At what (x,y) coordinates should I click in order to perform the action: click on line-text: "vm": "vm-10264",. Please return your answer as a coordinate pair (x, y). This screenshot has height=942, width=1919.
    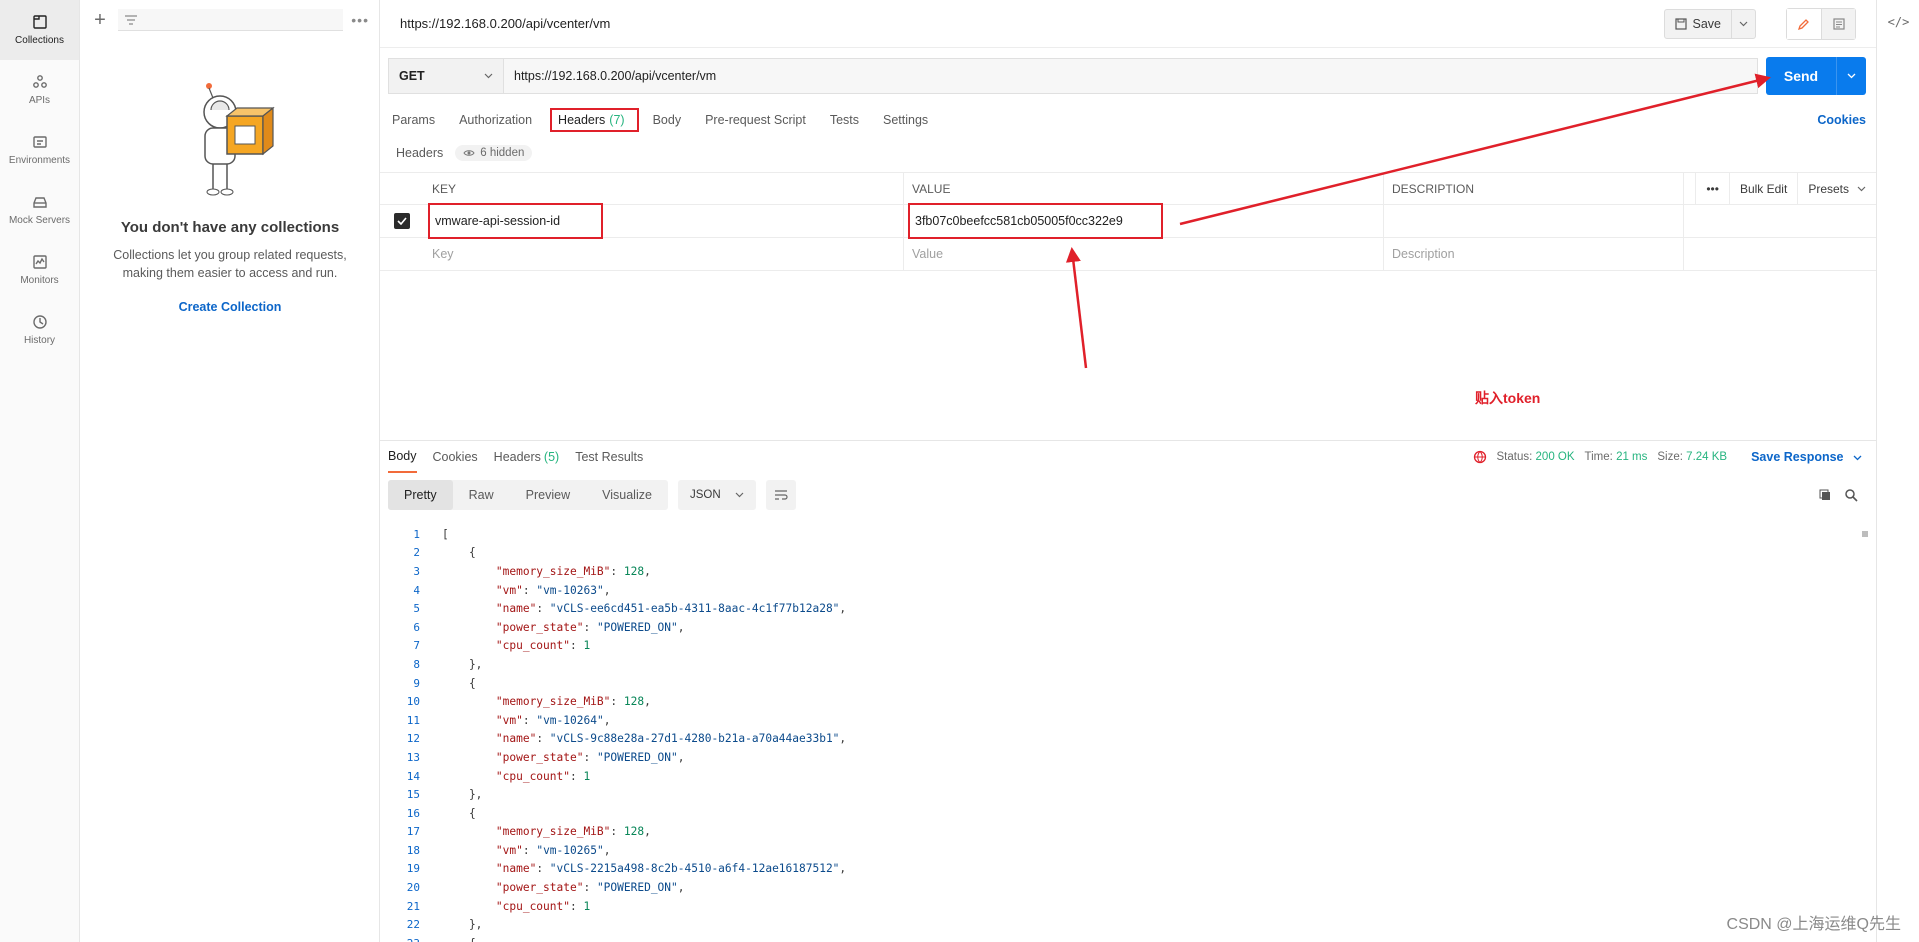
    Looking at the image, I should click on (553, 720).